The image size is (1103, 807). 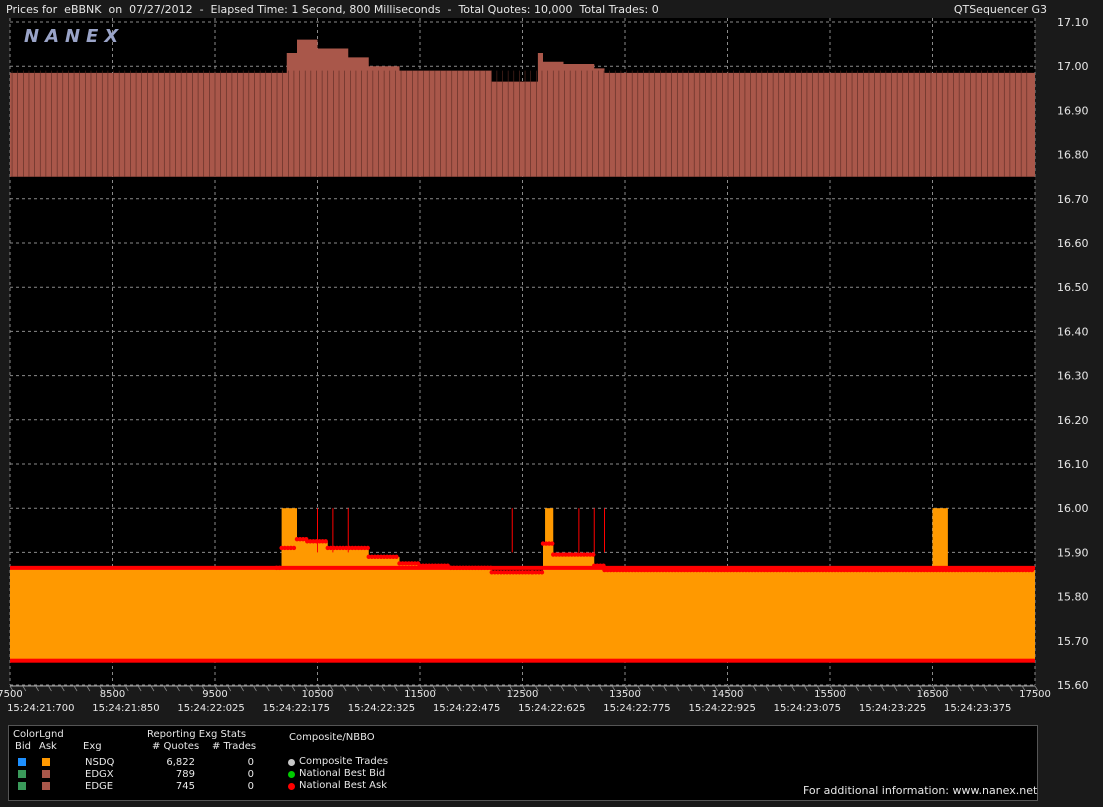 What do you see at coordinates (22, 762) in the screenshot?
I see `nsdq-bid-swatch` at bounding box center [22, 762].